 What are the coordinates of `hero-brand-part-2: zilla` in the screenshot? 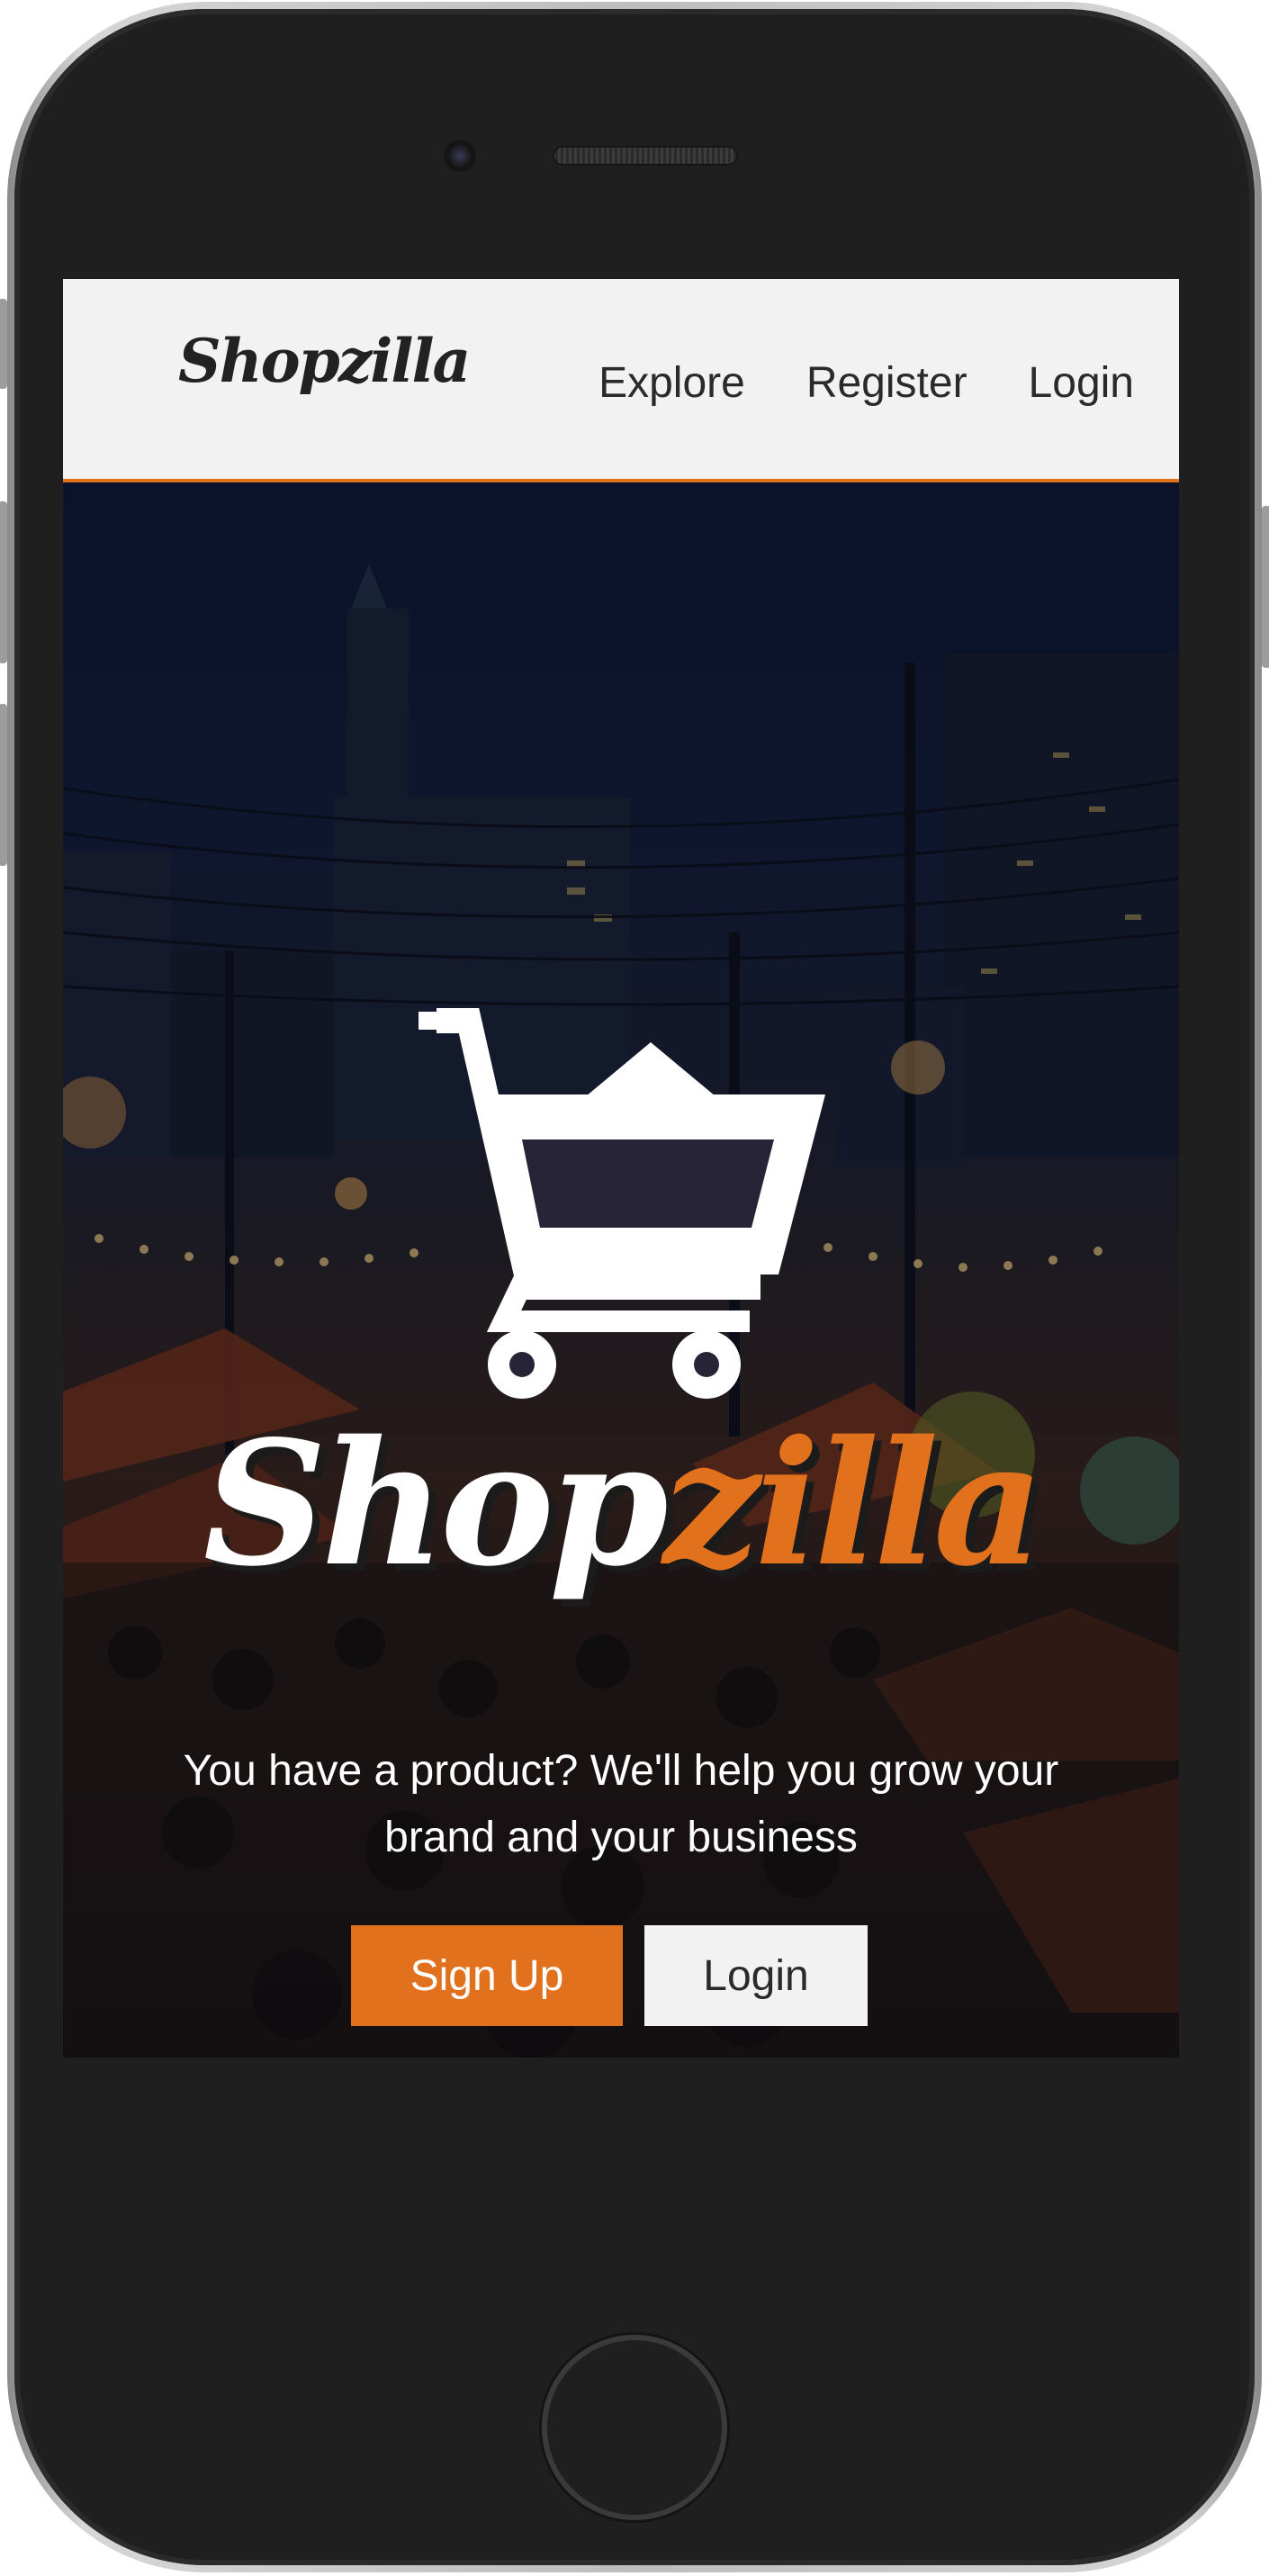 It's located at (853, 1503).